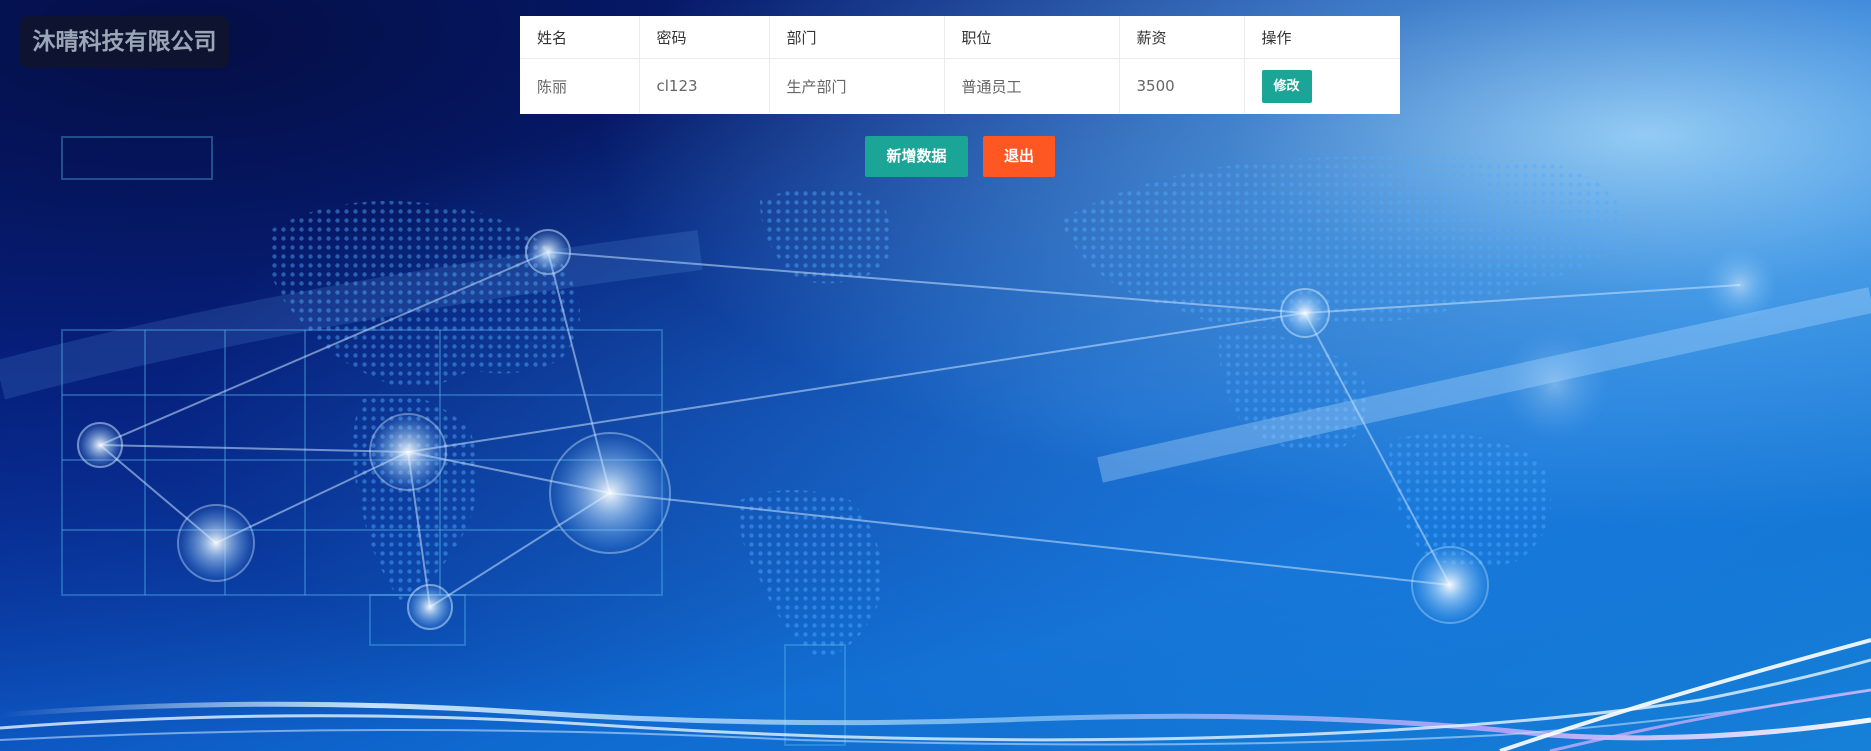 This screenshot has width=1871, height=751. Describe the element at coordinates (1032, 85) in the screenshot. I see `cell-position: 普通员工` at that location.